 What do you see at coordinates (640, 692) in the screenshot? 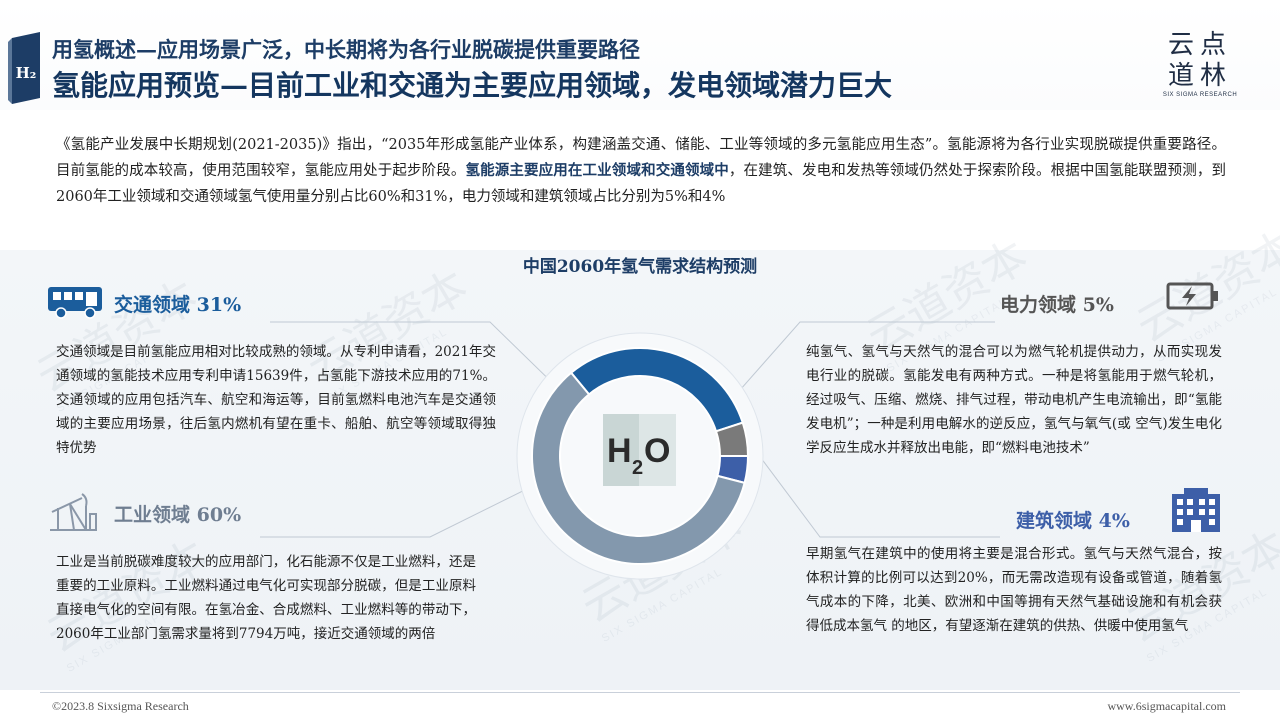
I see `footer-divider` at bounding box center [640, 692].